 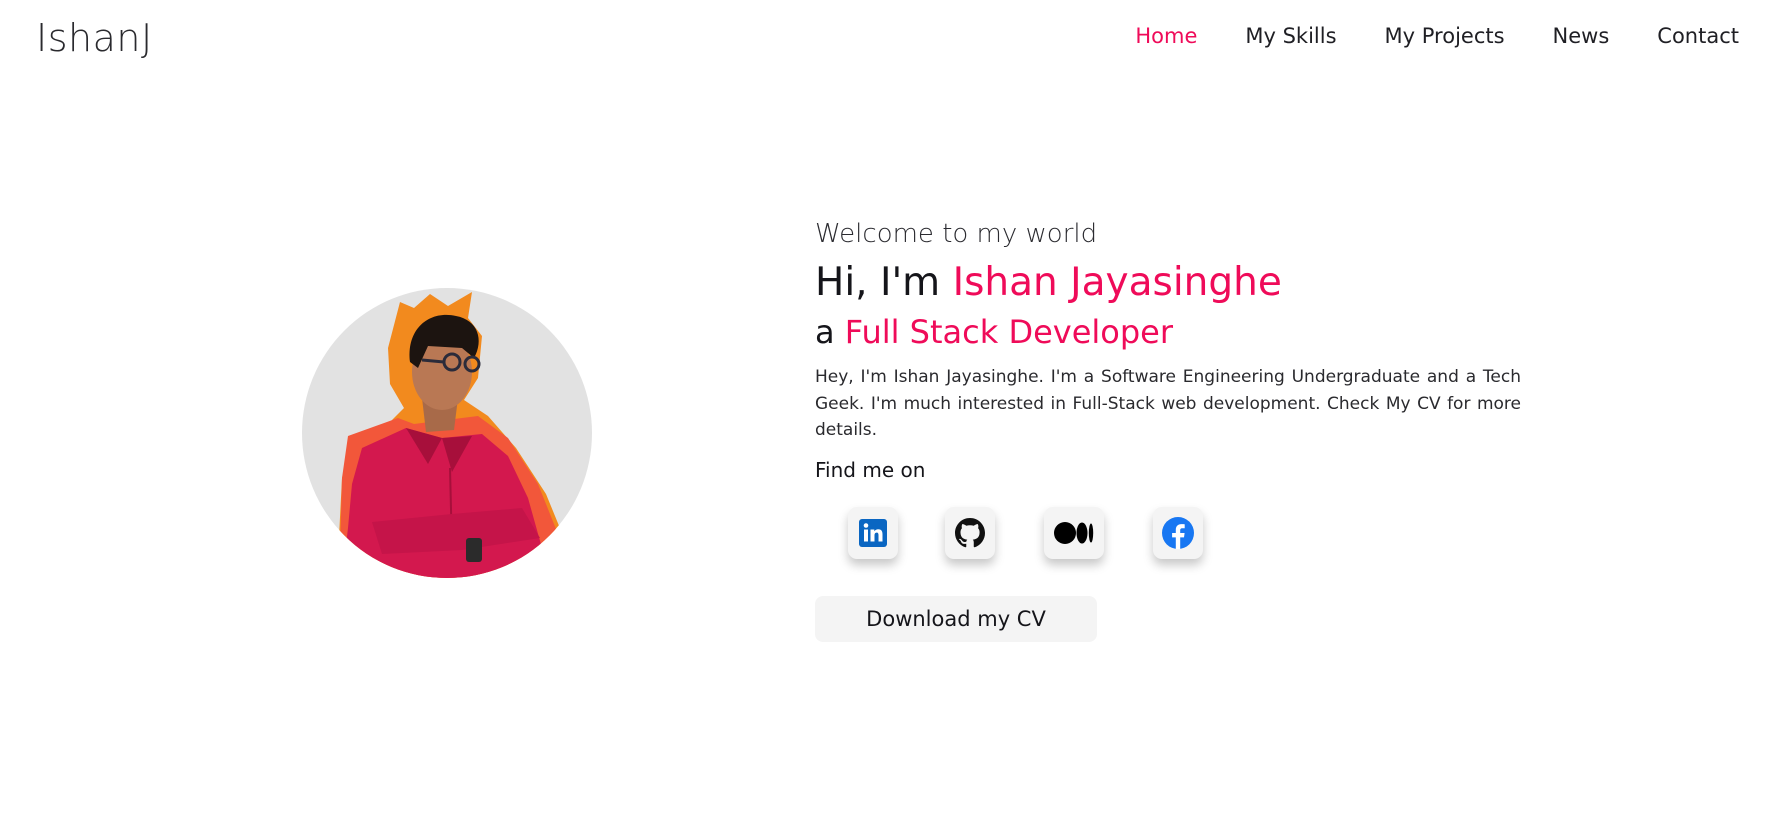 I want to click on github-link, so click(x=970, y=533).